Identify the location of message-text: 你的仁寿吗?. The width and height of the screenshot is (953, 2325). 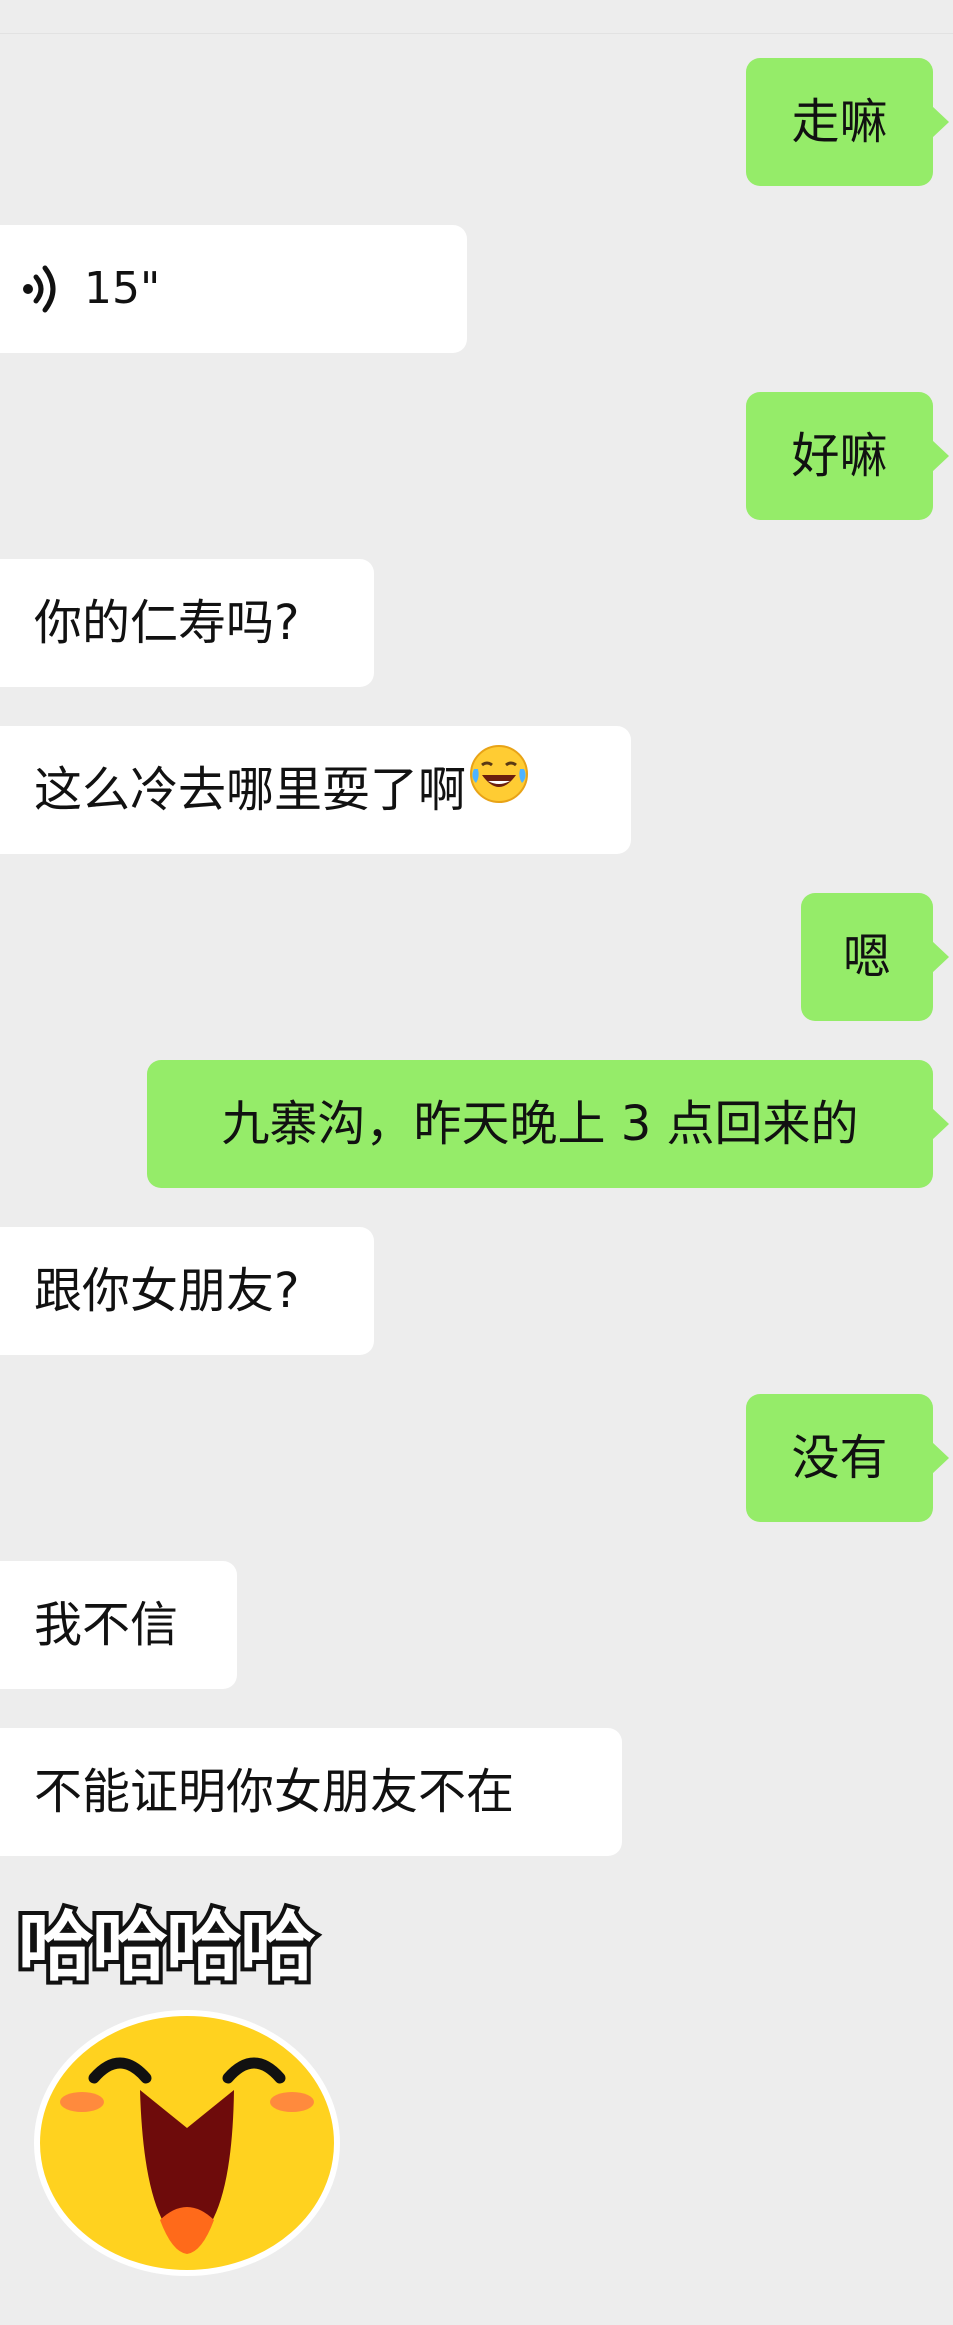
(167, 623).